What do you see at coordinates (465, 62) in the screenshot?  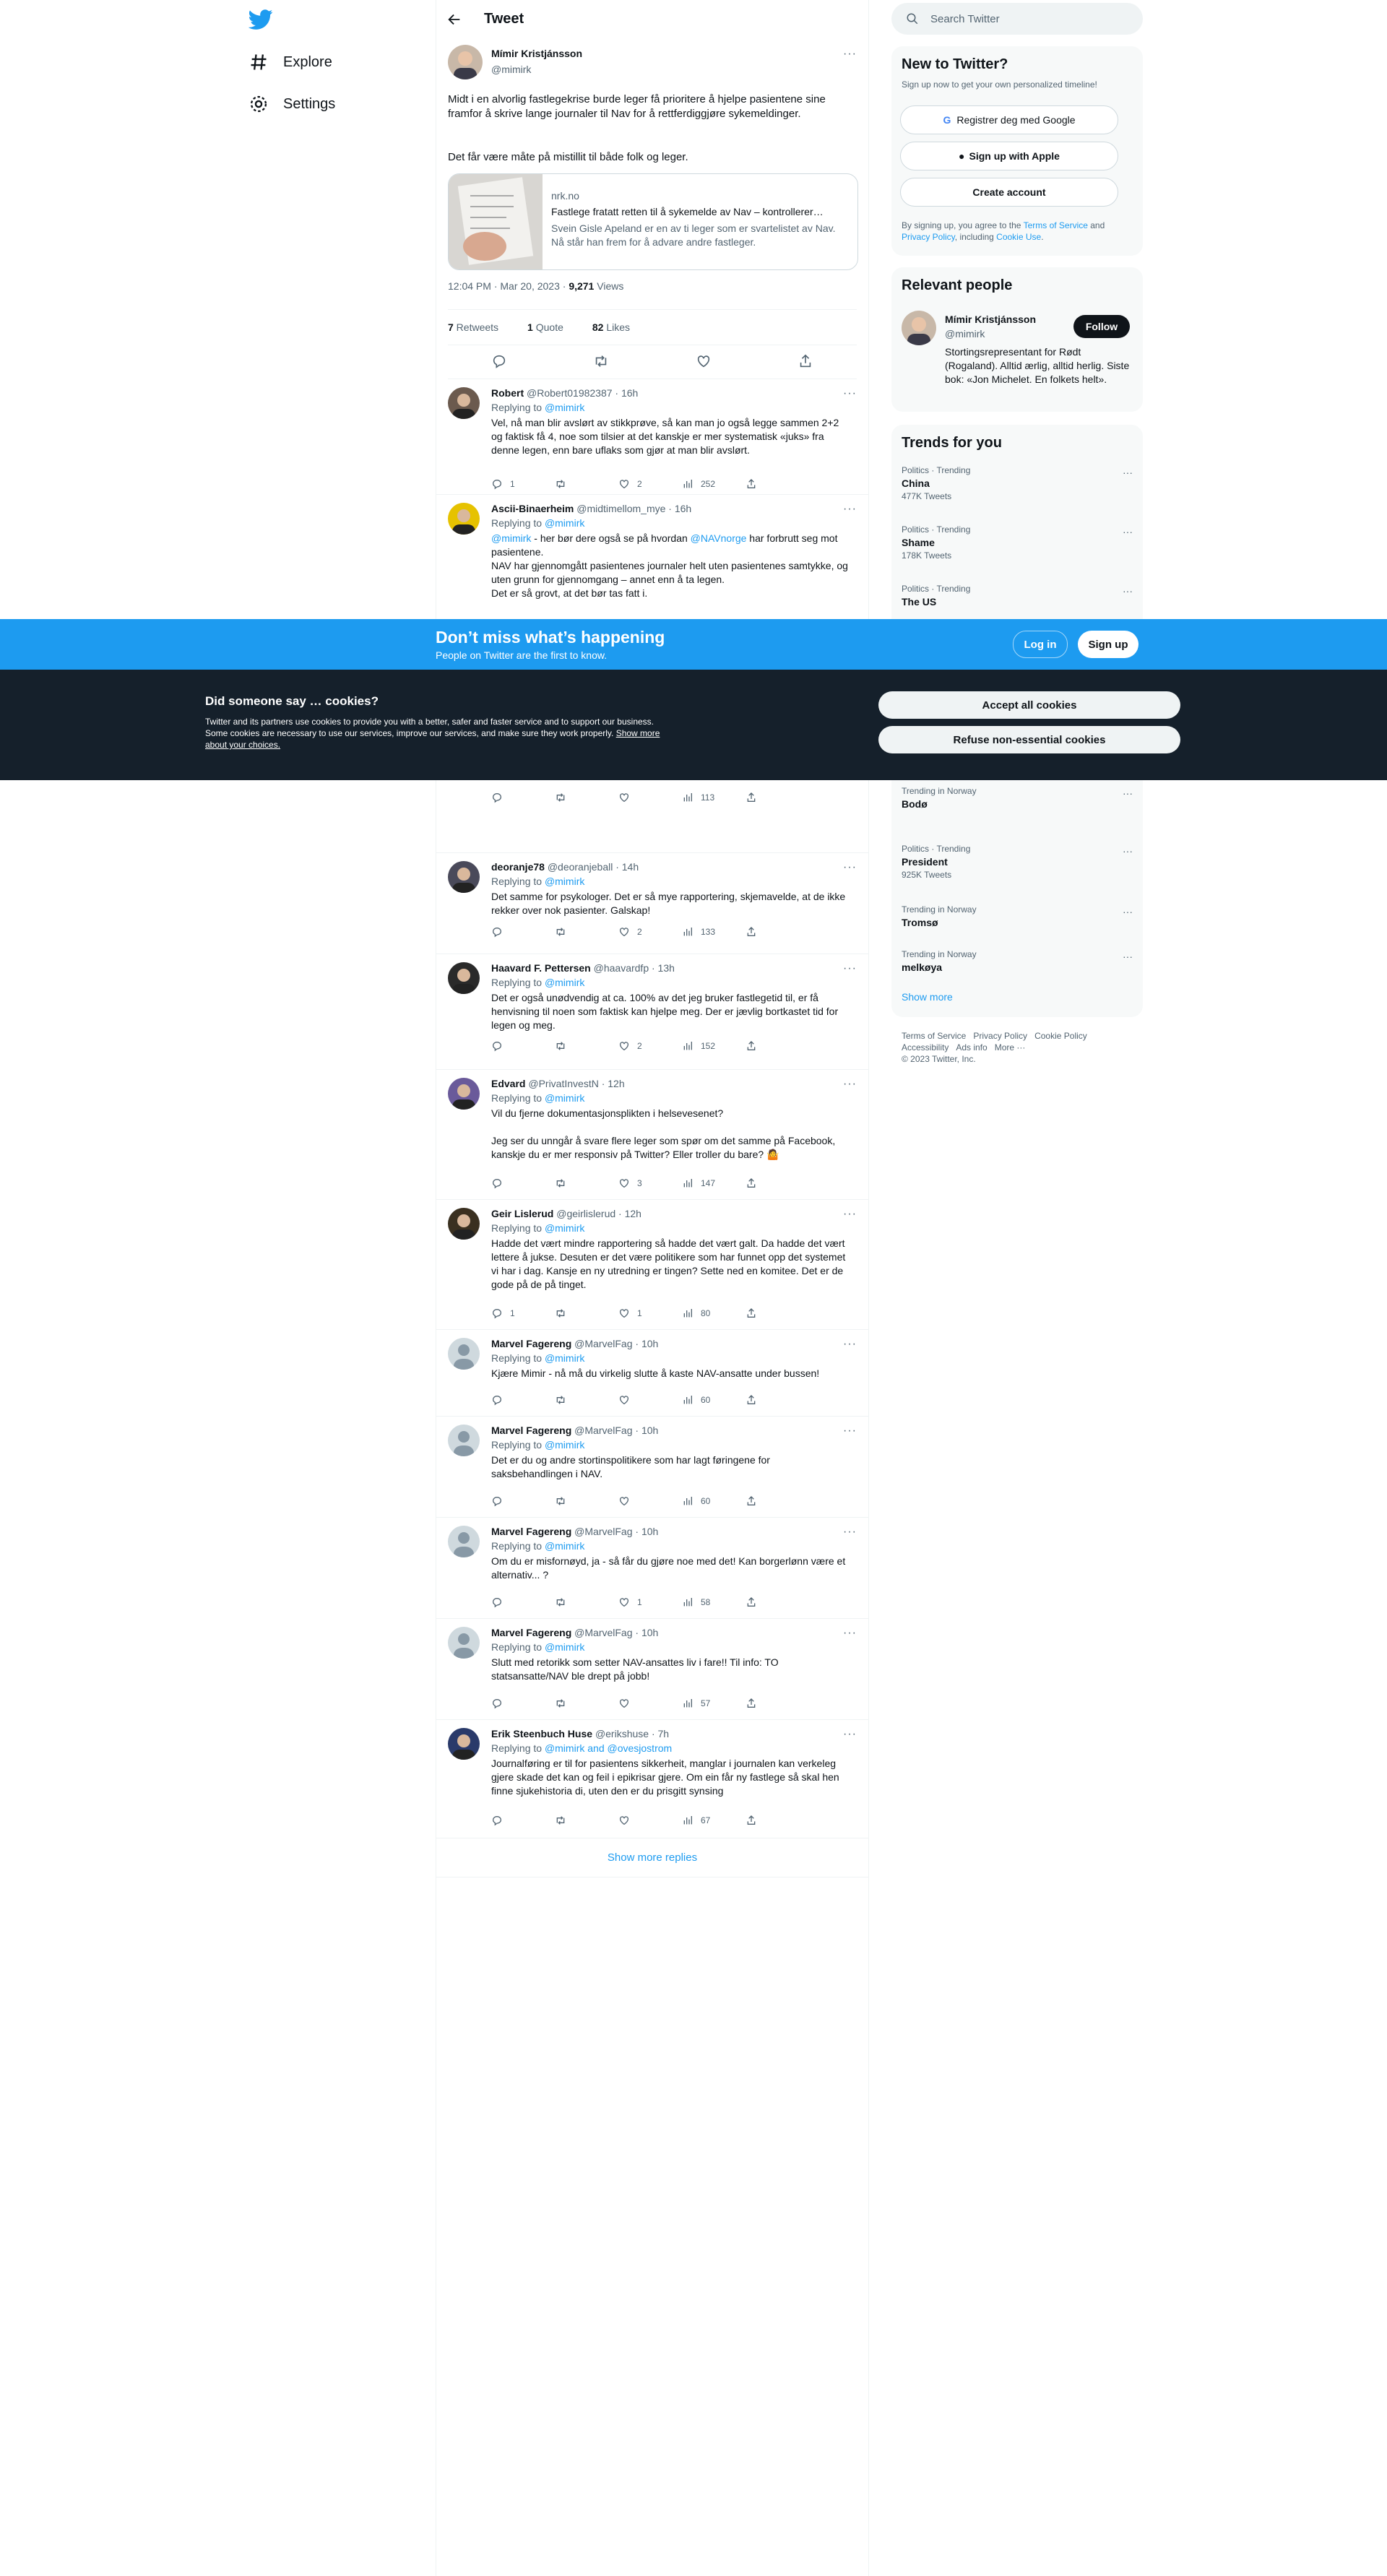 I see `author-avatar` at bounding box center [465, 62].